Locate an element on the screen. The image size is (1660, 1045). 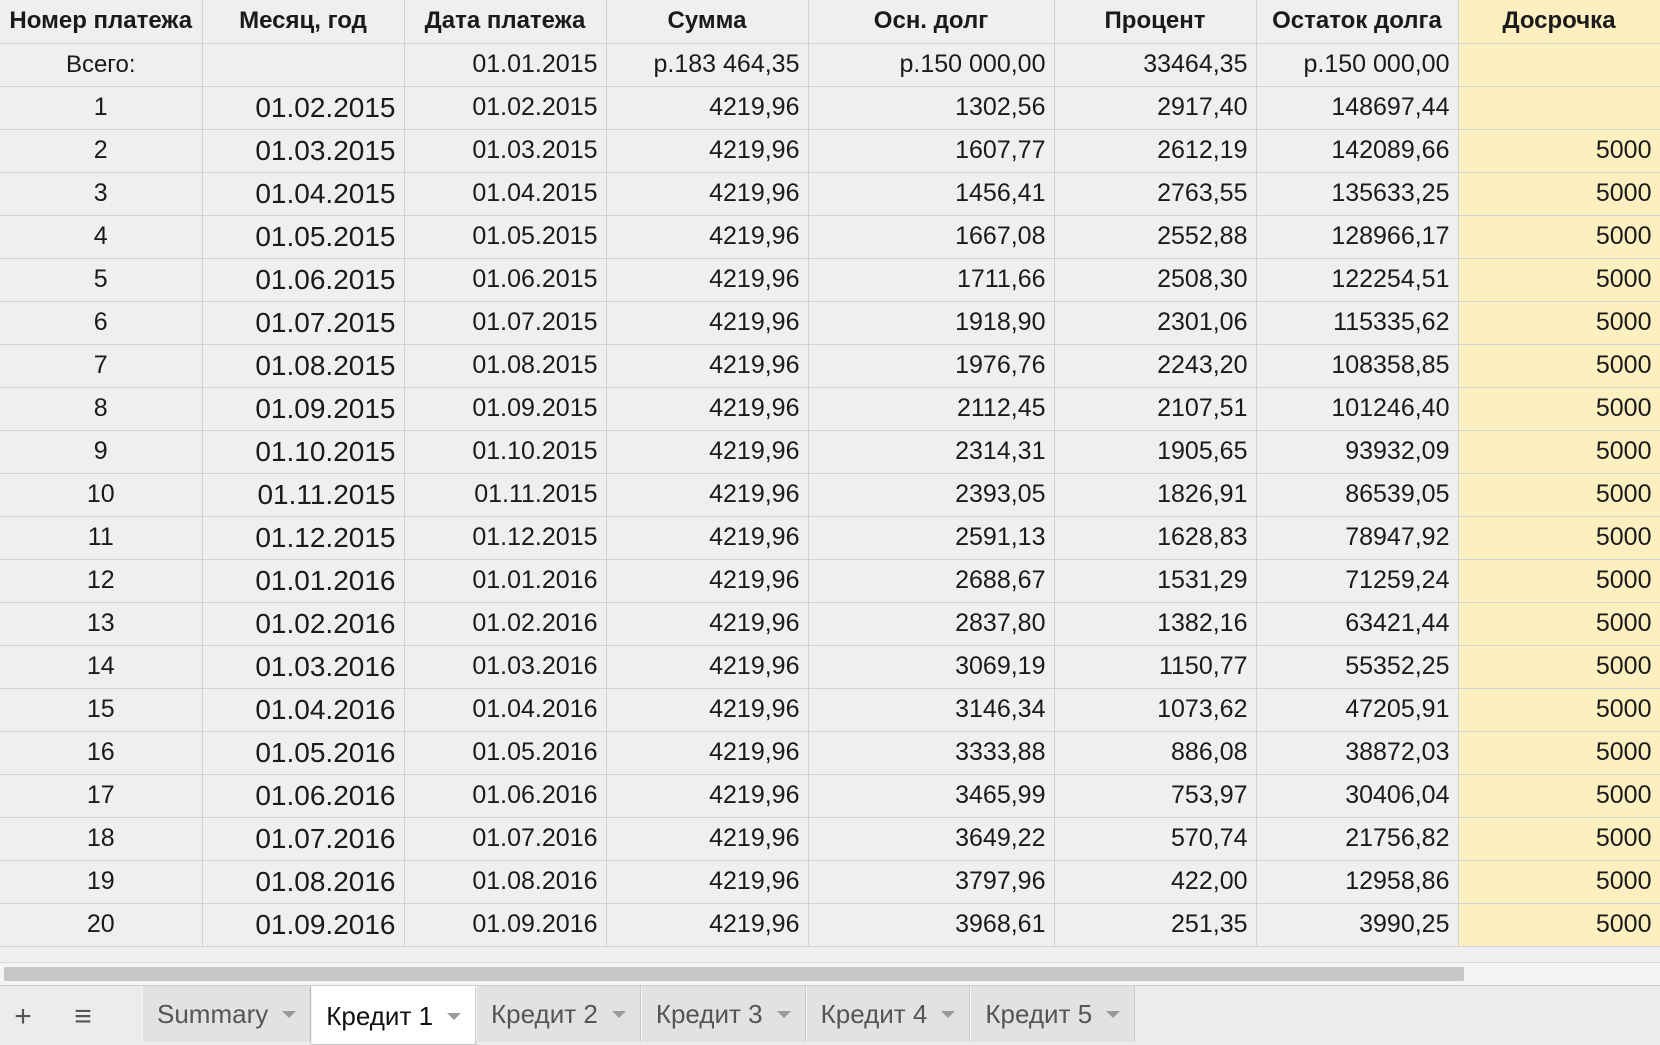
cell: 3797,96 is located at coordinates (931, 882).